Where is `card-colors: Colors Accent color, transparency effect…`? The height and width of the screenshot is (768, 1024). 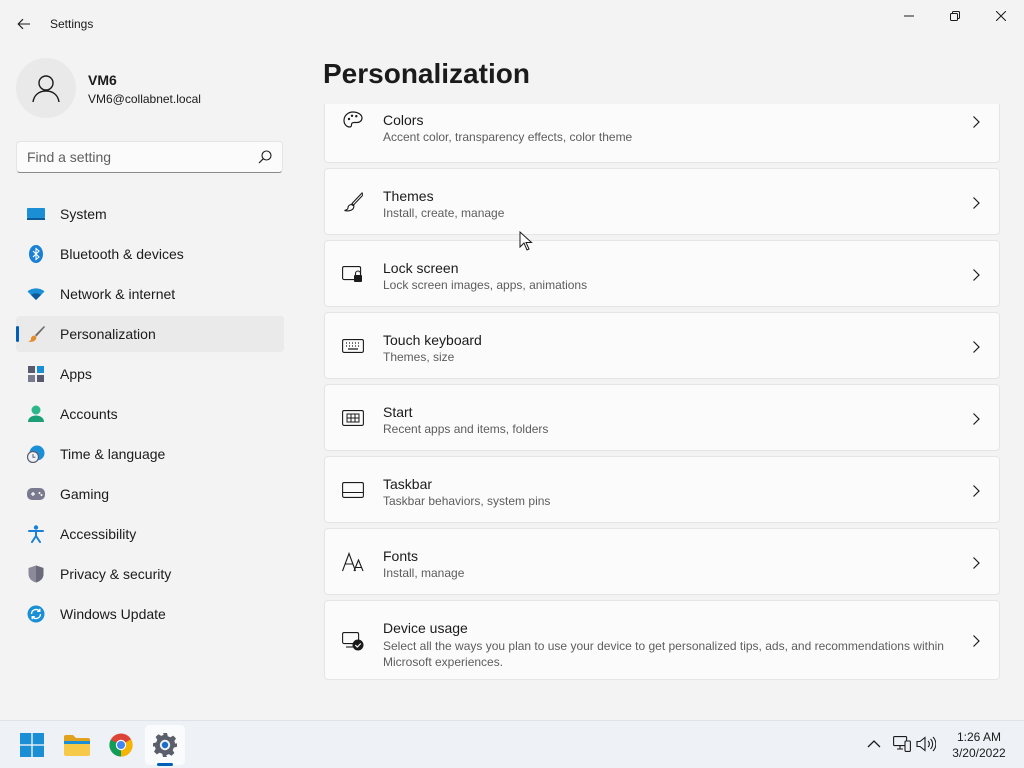
card-colors: Colors Accent color, transparency effect… is located at coordinates (662, 133).